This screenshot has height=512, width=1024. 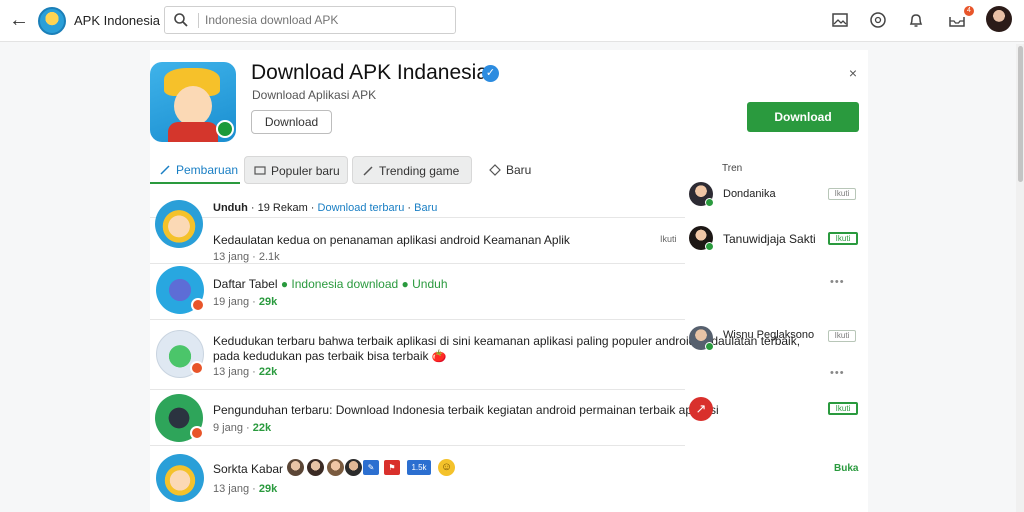 What do you see at coordinates (225, 129) in the screenshot?
I see `play-badge-icon` at bounding box center [225, 129].